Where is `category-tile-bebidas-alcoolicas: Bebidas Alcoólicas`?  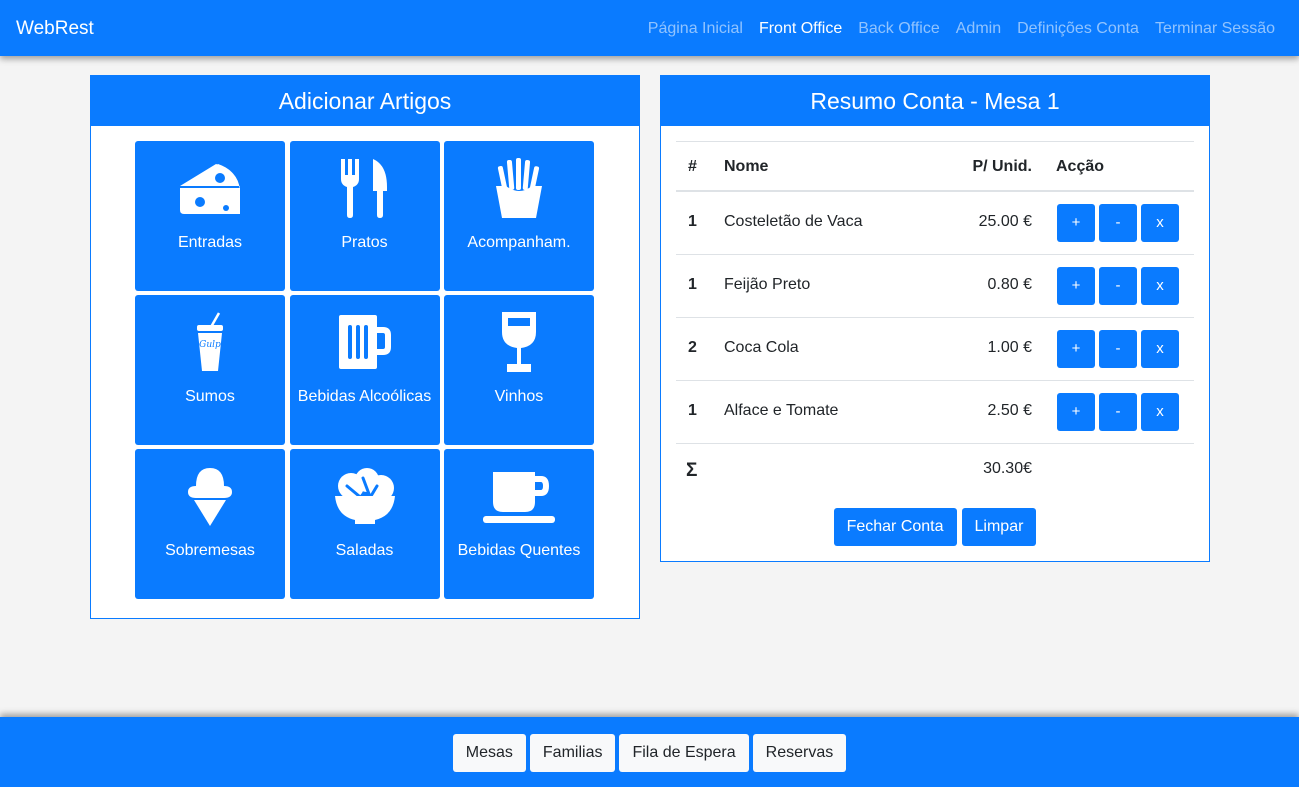 category-tile-bebidas-alcoolicas: Bebidas Alcoólicas is located at coordinates (364, 370).